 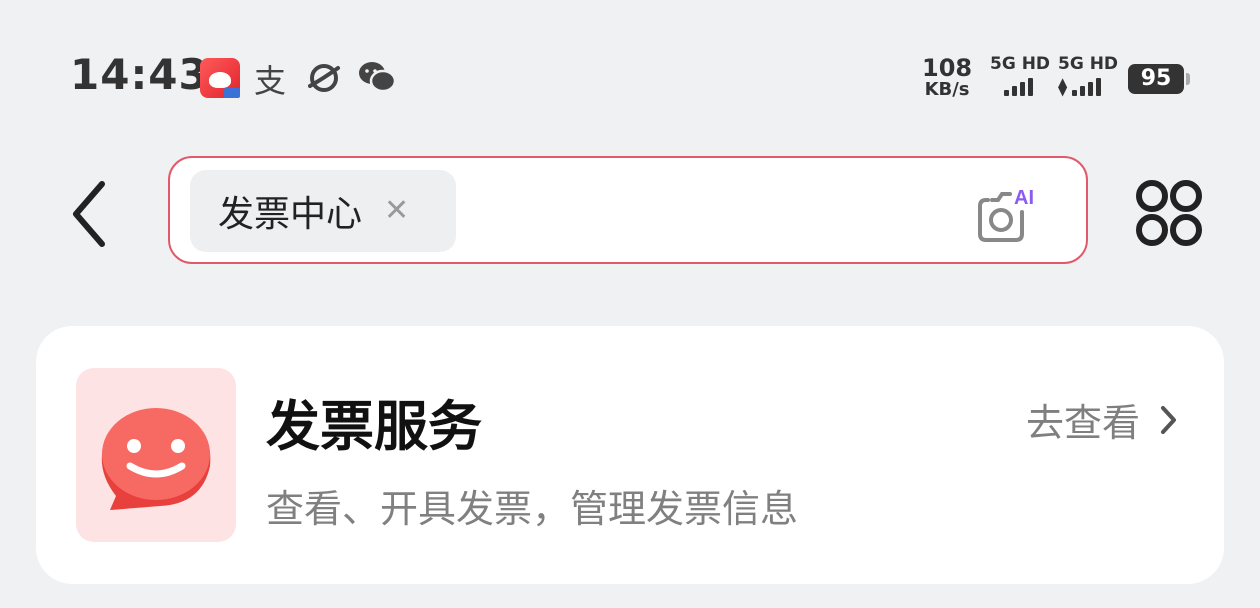 I want to click on sim1-label: 5G HD, so click(x=1020, y=64).